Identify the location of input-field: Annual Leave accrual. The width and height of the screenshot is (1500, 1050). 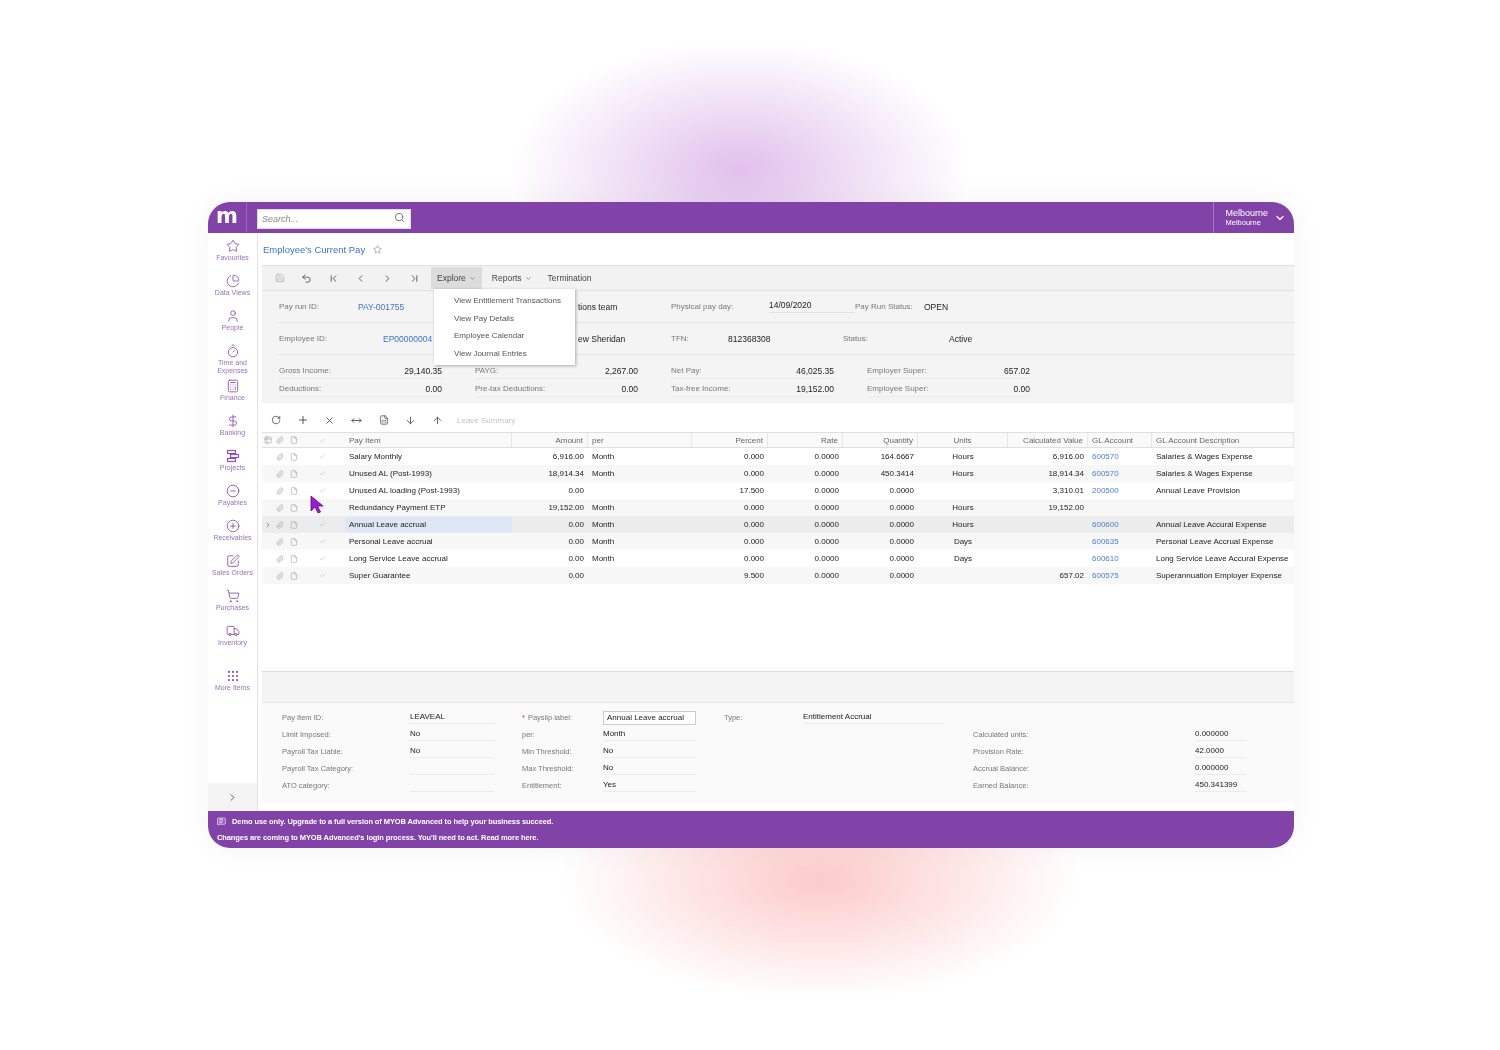
(649, 717).